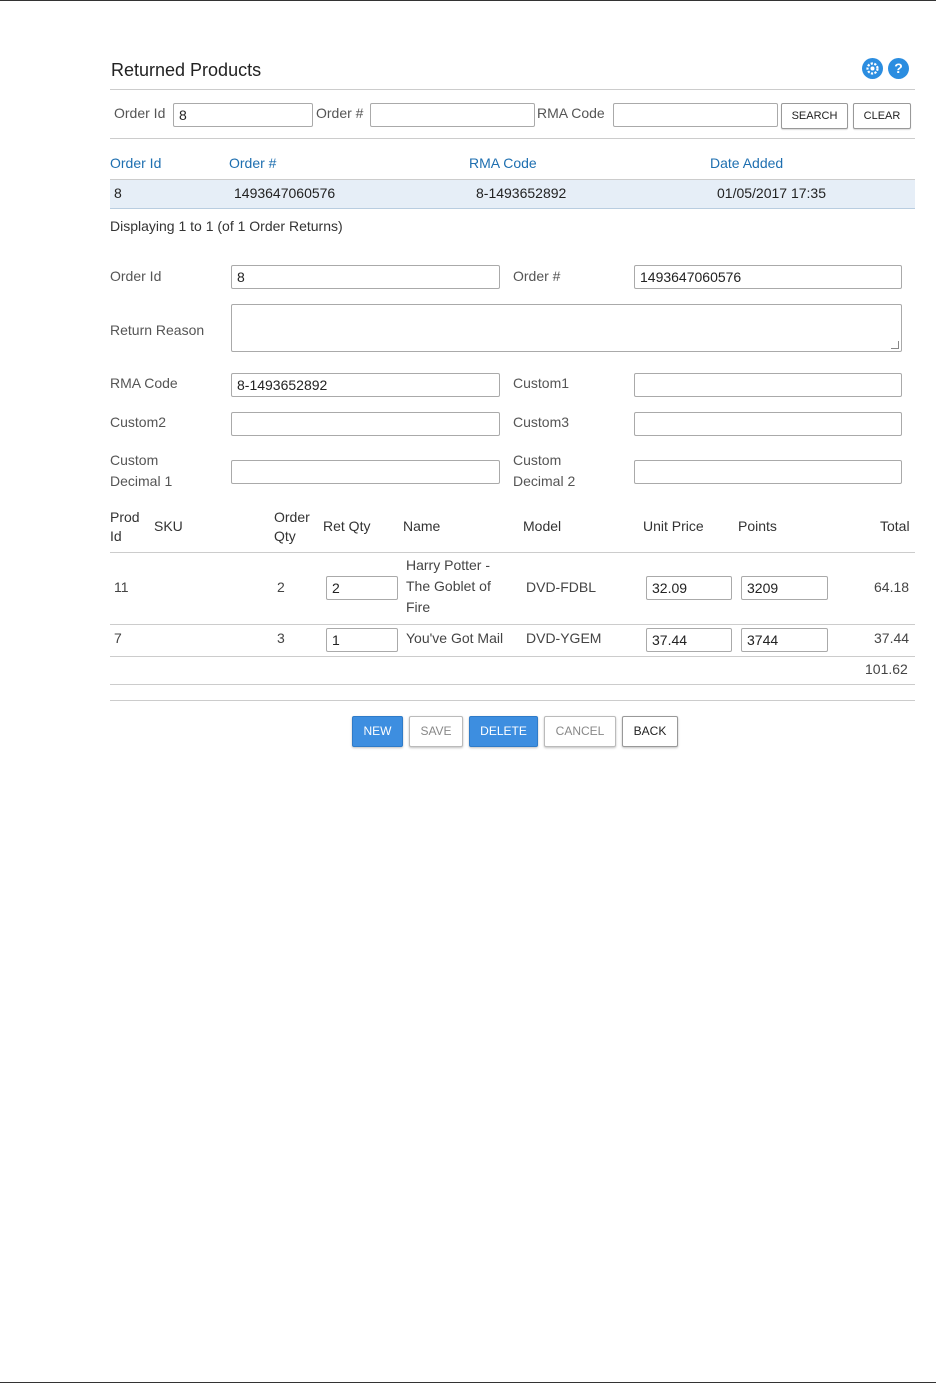 This screenshot has width=936, height=1384. I want to click on header-order-qty: Order Qty, so click(292, 527).